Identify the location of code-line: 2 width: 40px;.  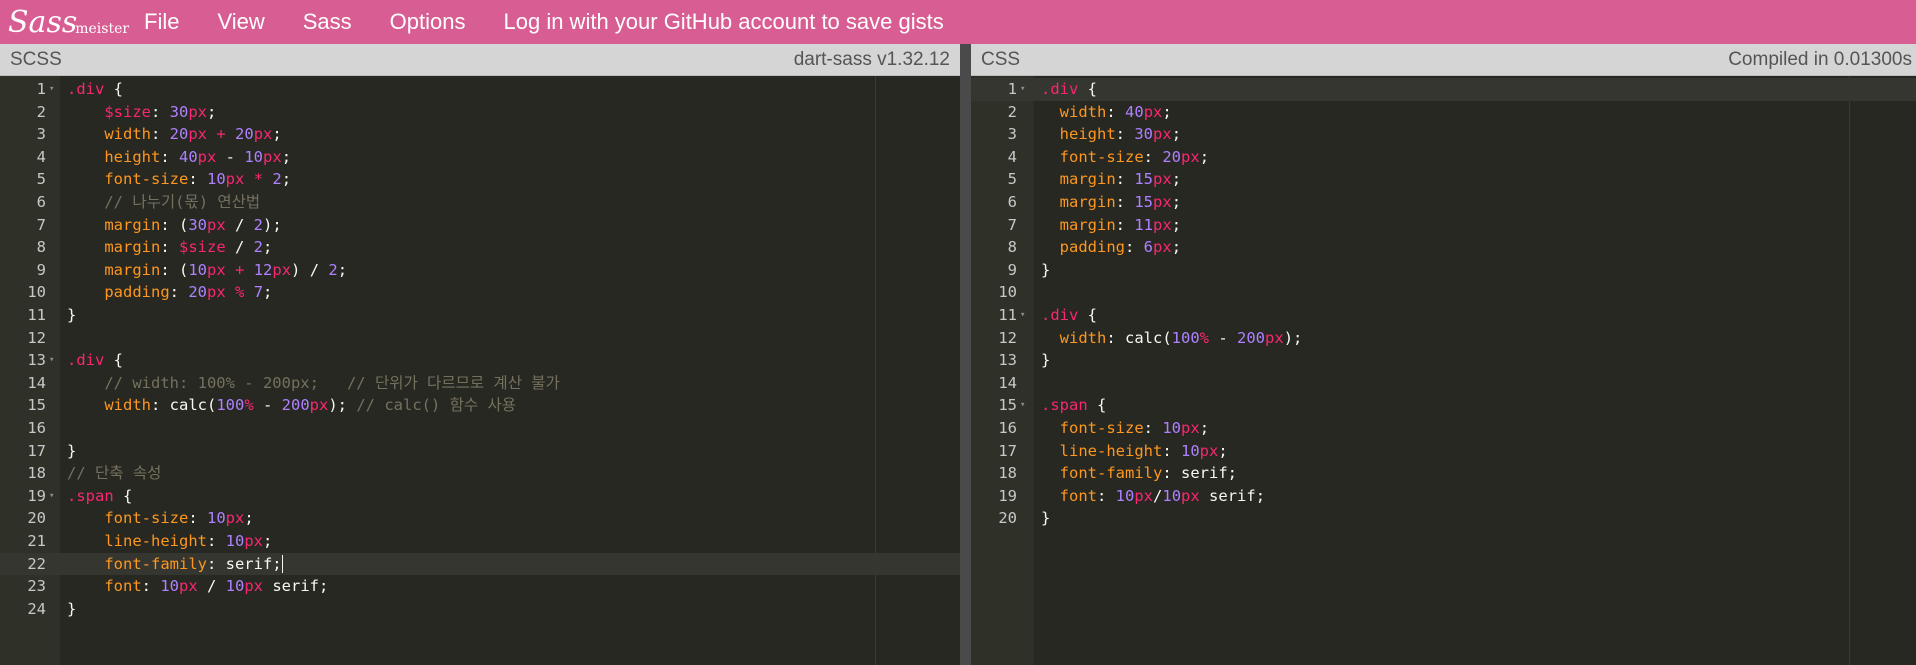
(1443, 112).